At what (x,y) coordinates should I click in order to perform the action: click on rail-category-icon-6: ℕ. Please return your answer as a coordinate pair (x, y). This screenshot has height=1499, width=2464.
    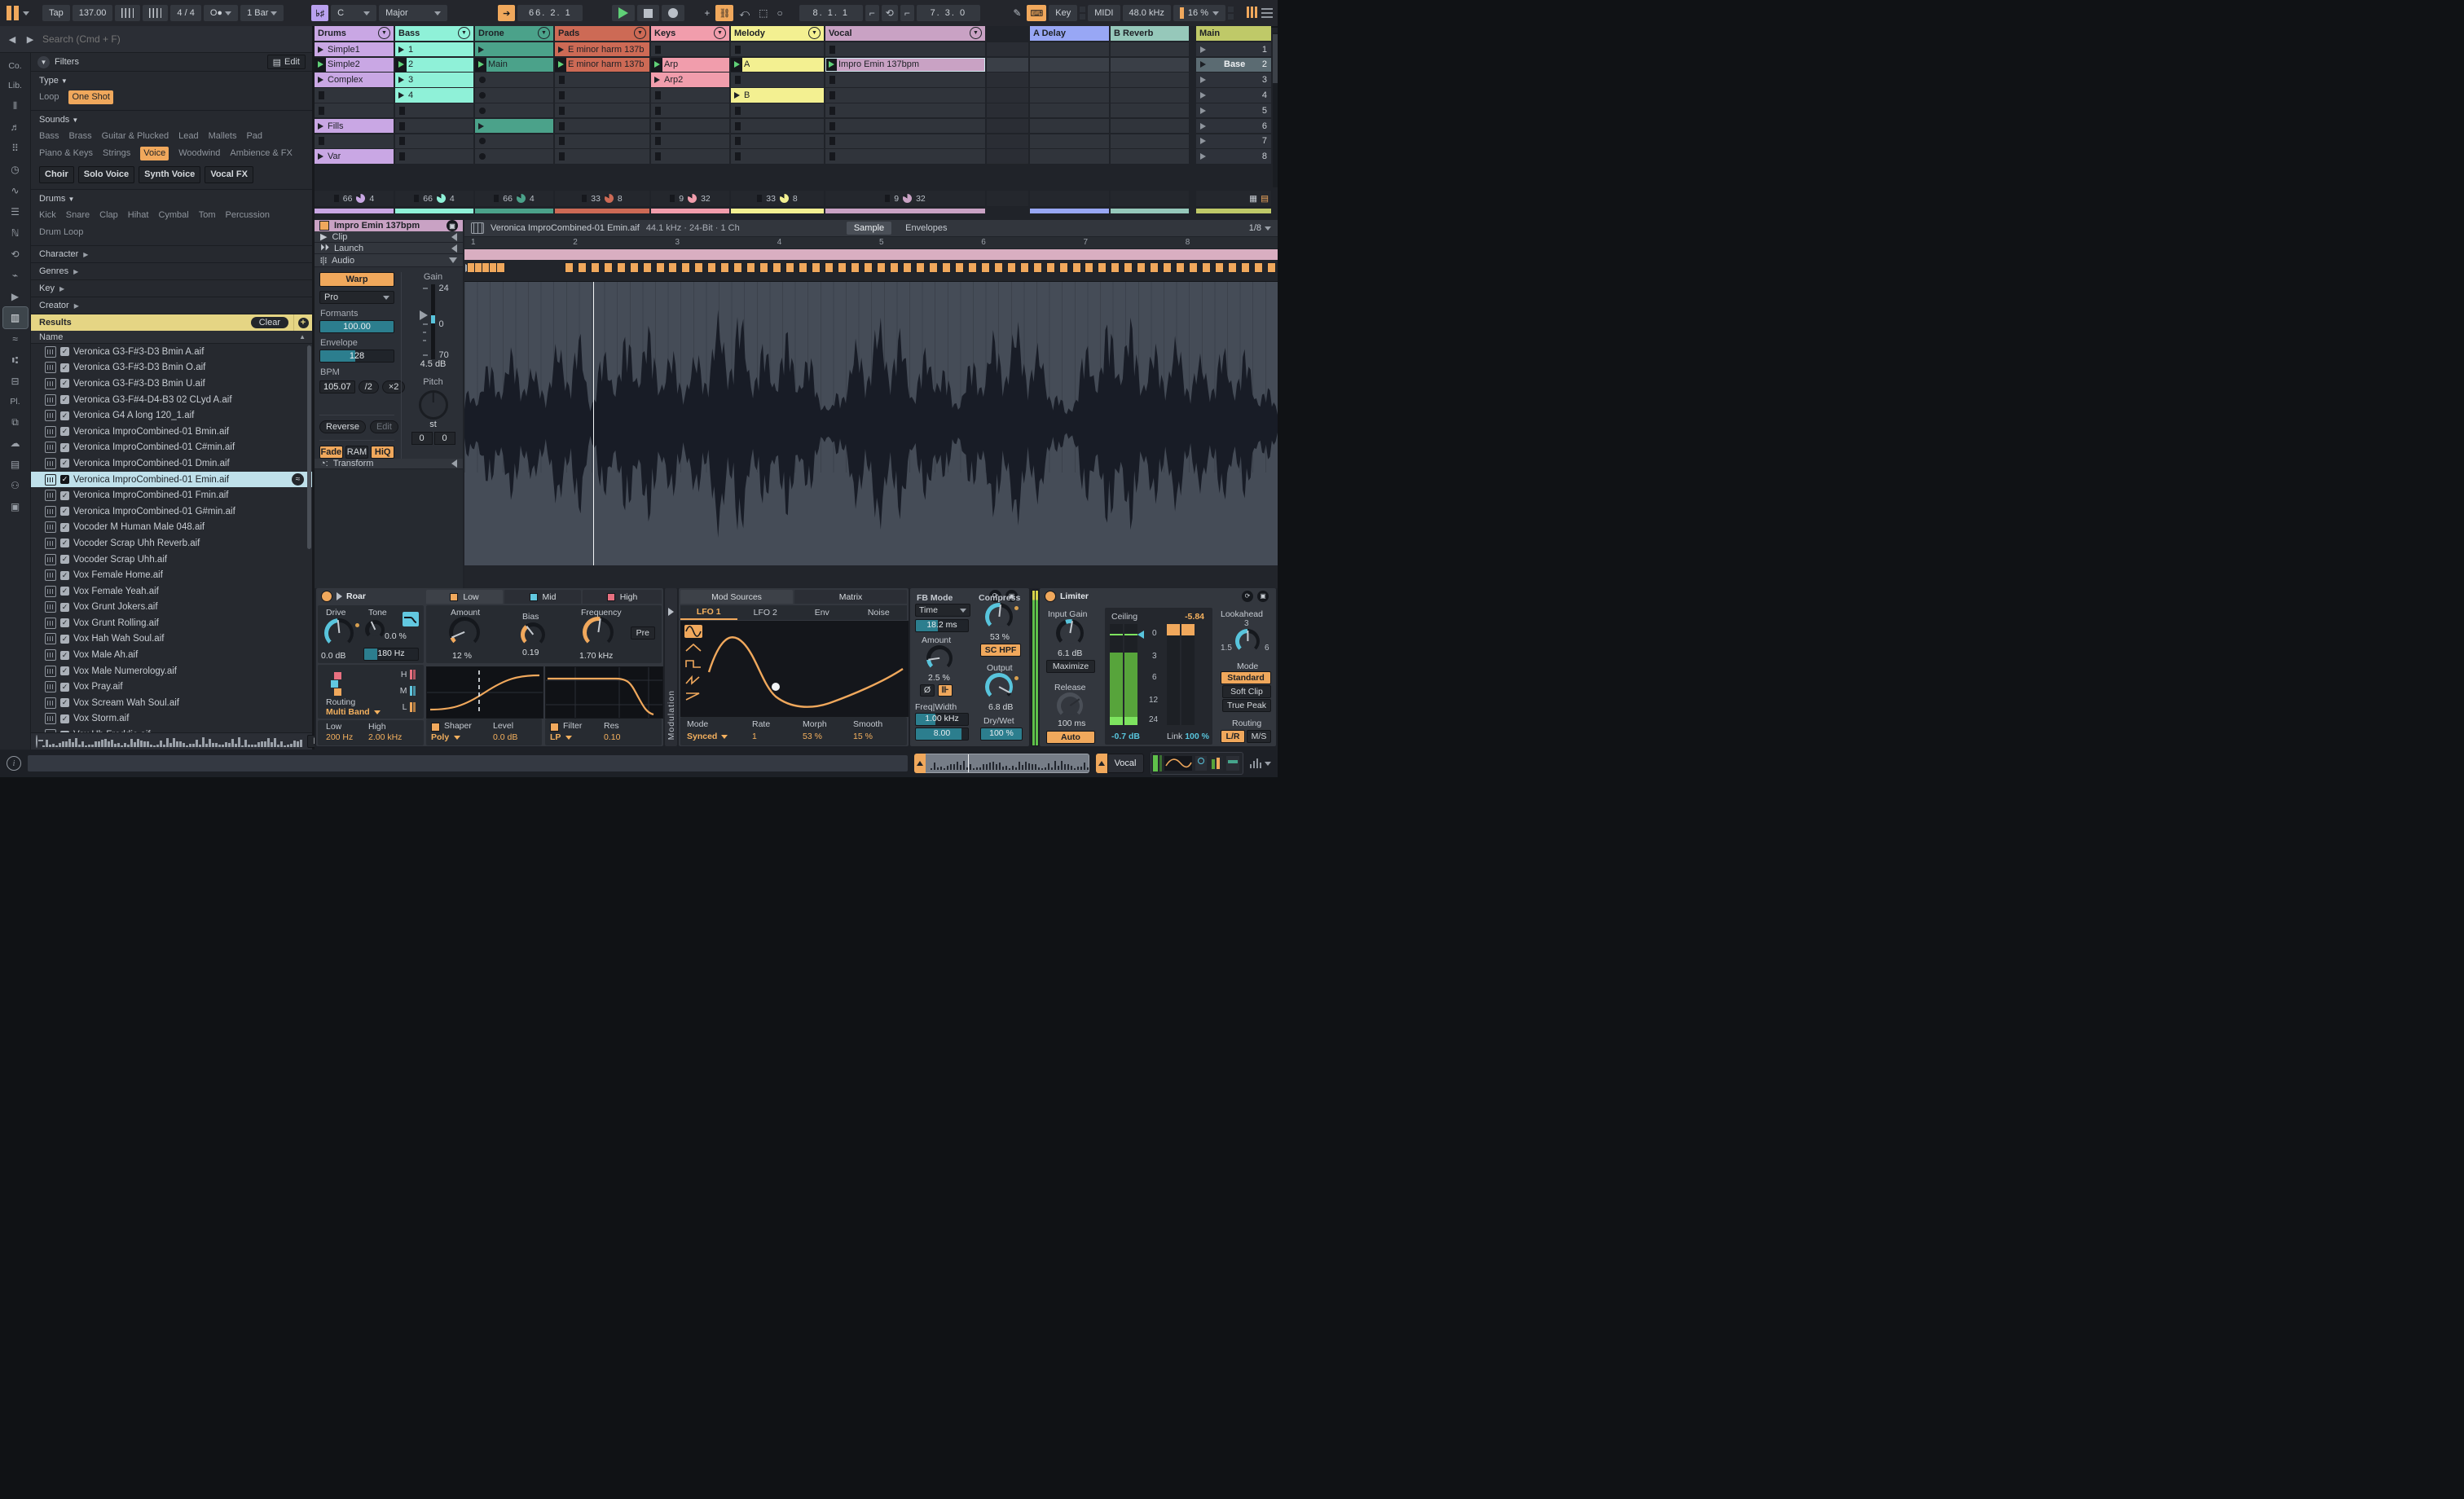
    Looking at the image, I should click on (15, 233).